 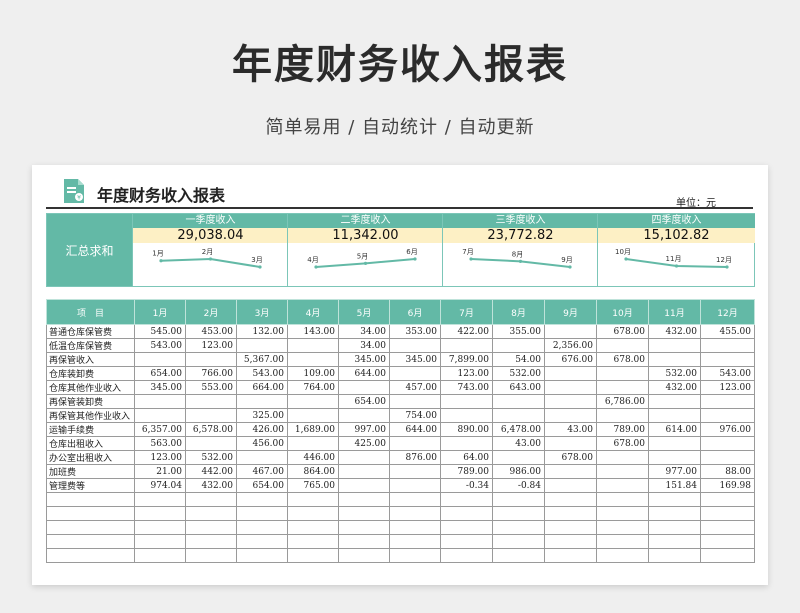 What do you see at coordinates (313, 485) in the screenshot?
I see `value-cell: 765.00` at bounding box center [313, 485].